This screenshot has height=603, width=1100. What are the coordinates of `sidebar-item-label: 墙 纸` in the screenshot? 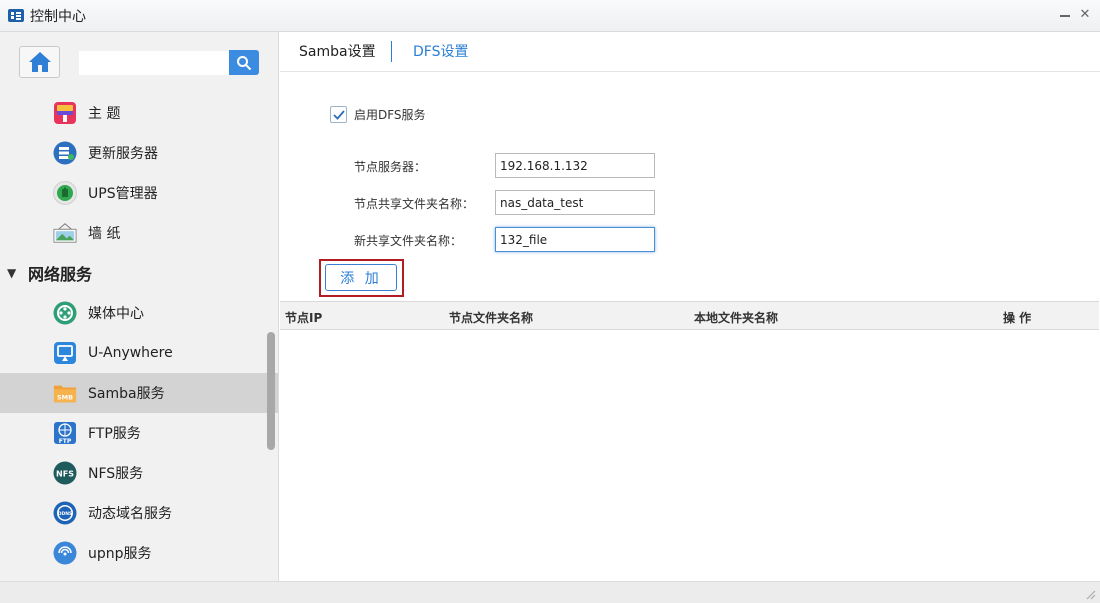 It's located at (104, 234).